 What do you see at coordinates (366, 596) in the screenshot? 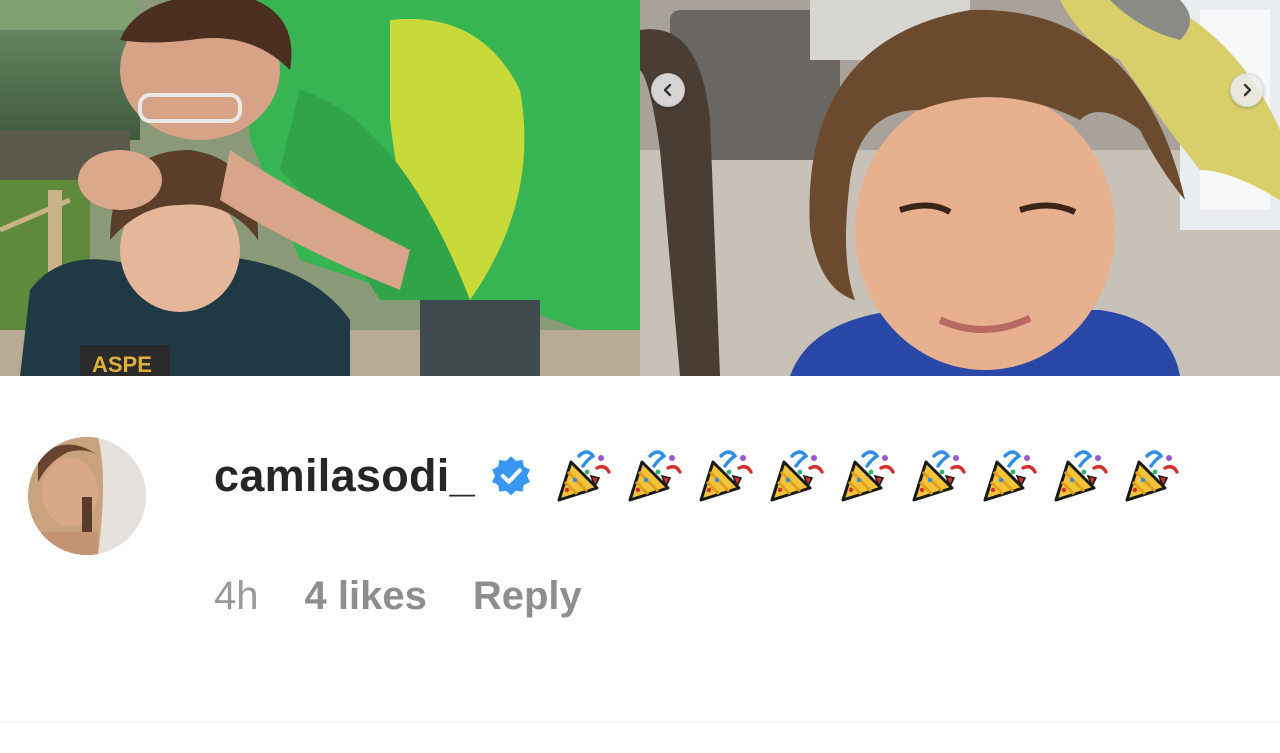
I see `comment-likes-count: 4 likes` at bounding box center [366, 596].